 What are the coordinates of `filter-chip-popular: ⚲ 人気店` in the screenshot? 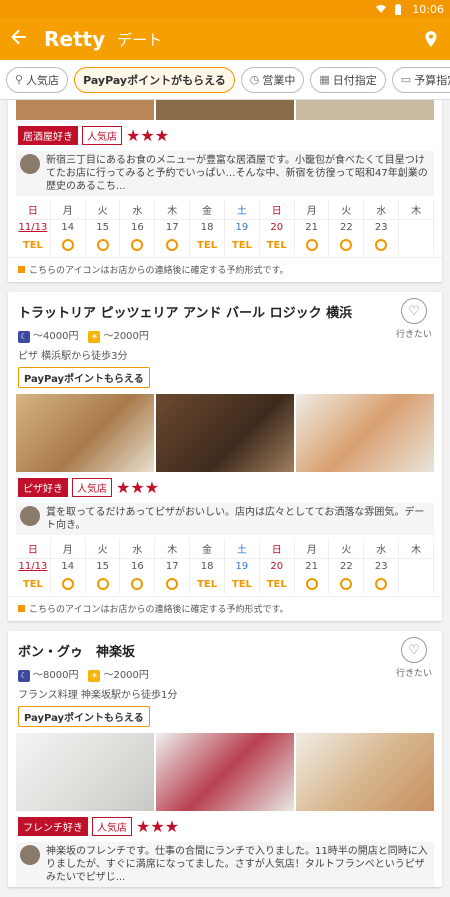 It's located at (37, 79).